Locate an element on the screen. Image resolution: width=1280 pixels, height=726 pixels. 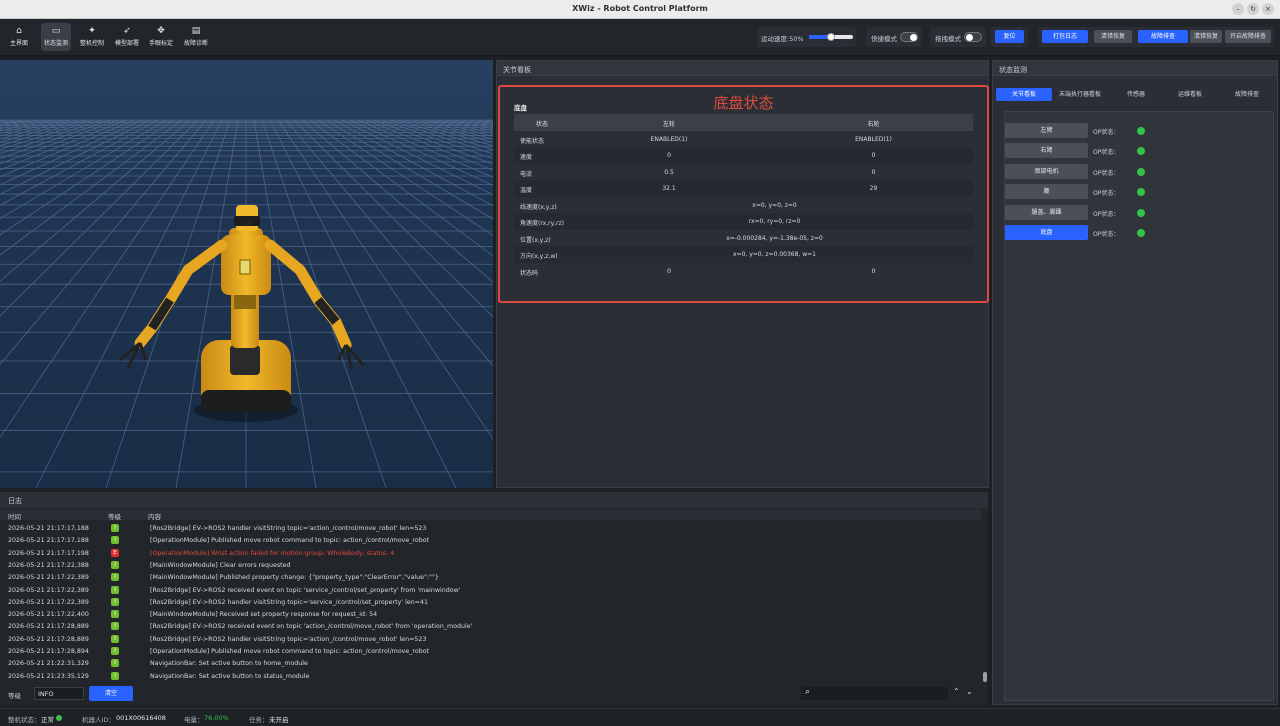
nav-model-deploy: ➶ 模型部署 is located at coordinates (127, 37).